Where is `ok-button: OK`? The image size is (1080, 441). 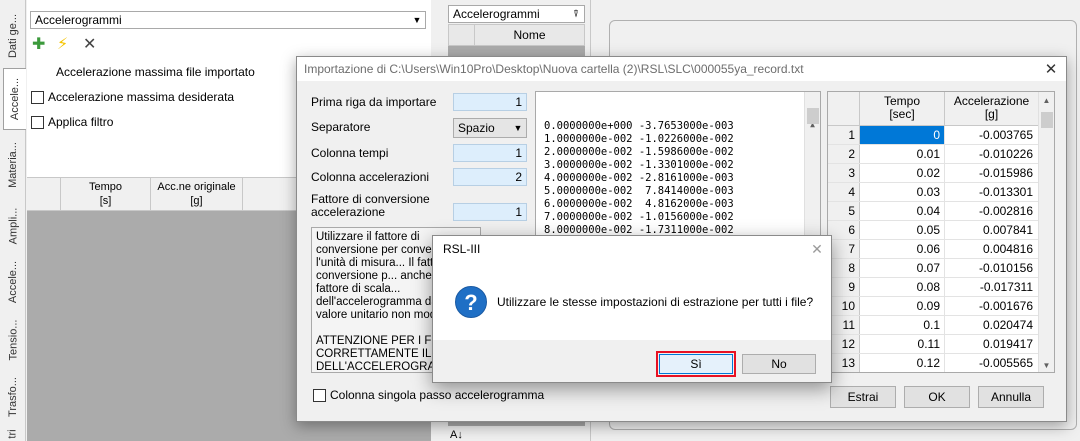
ok-button: OK is located at coordinates (937, 397).